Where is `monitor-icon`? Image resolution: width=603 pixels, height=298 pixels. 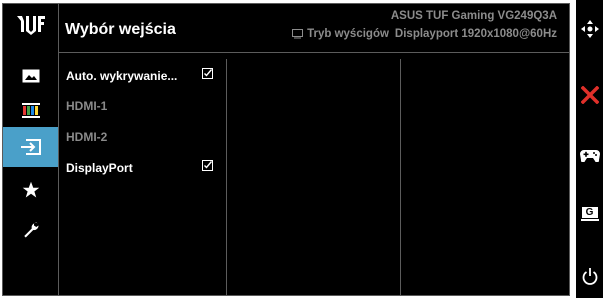
monitor-icon is located at coordinates (298, 34).